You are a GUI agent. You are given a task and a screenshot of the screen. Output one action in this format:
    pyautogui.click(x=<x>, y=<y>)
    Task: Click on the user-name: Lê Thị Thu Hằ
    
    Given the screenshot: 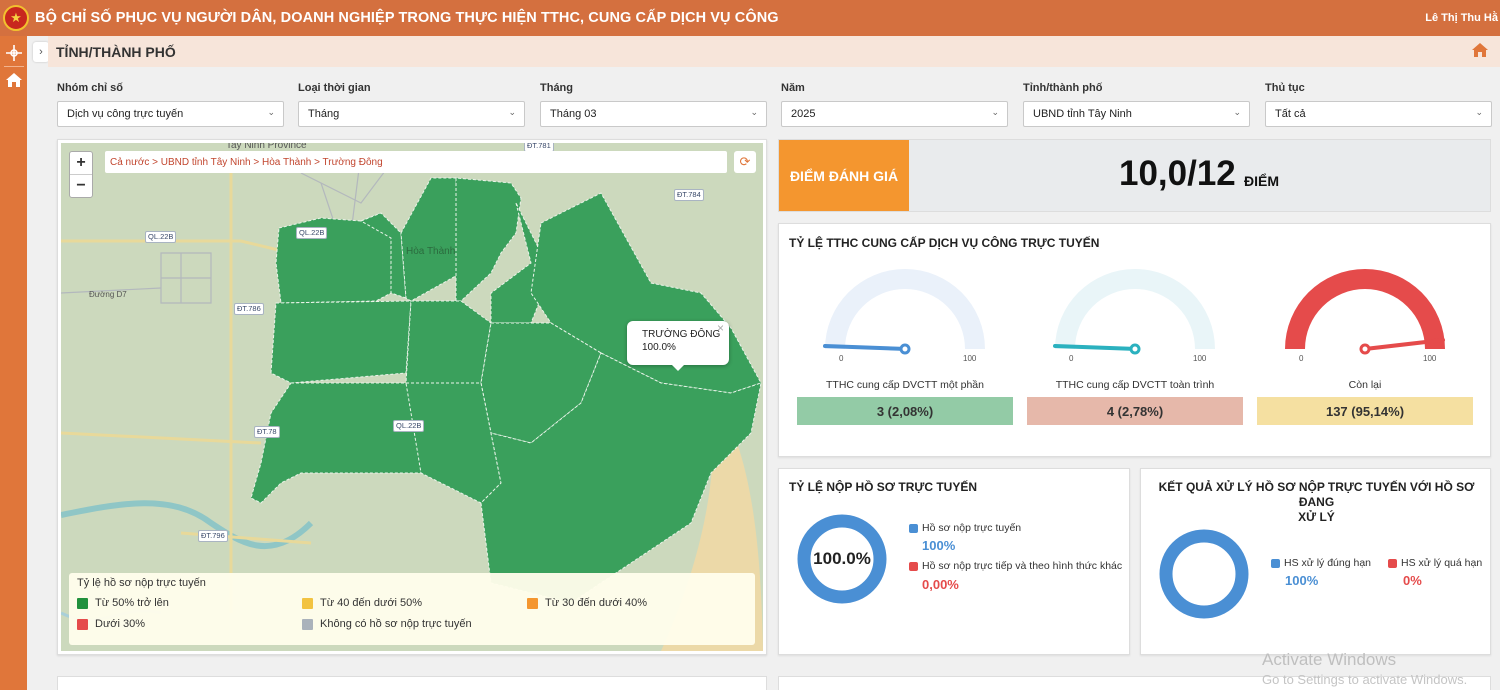 What is the action you would take?
    pyautogui.click(x=1461, y=18)
    